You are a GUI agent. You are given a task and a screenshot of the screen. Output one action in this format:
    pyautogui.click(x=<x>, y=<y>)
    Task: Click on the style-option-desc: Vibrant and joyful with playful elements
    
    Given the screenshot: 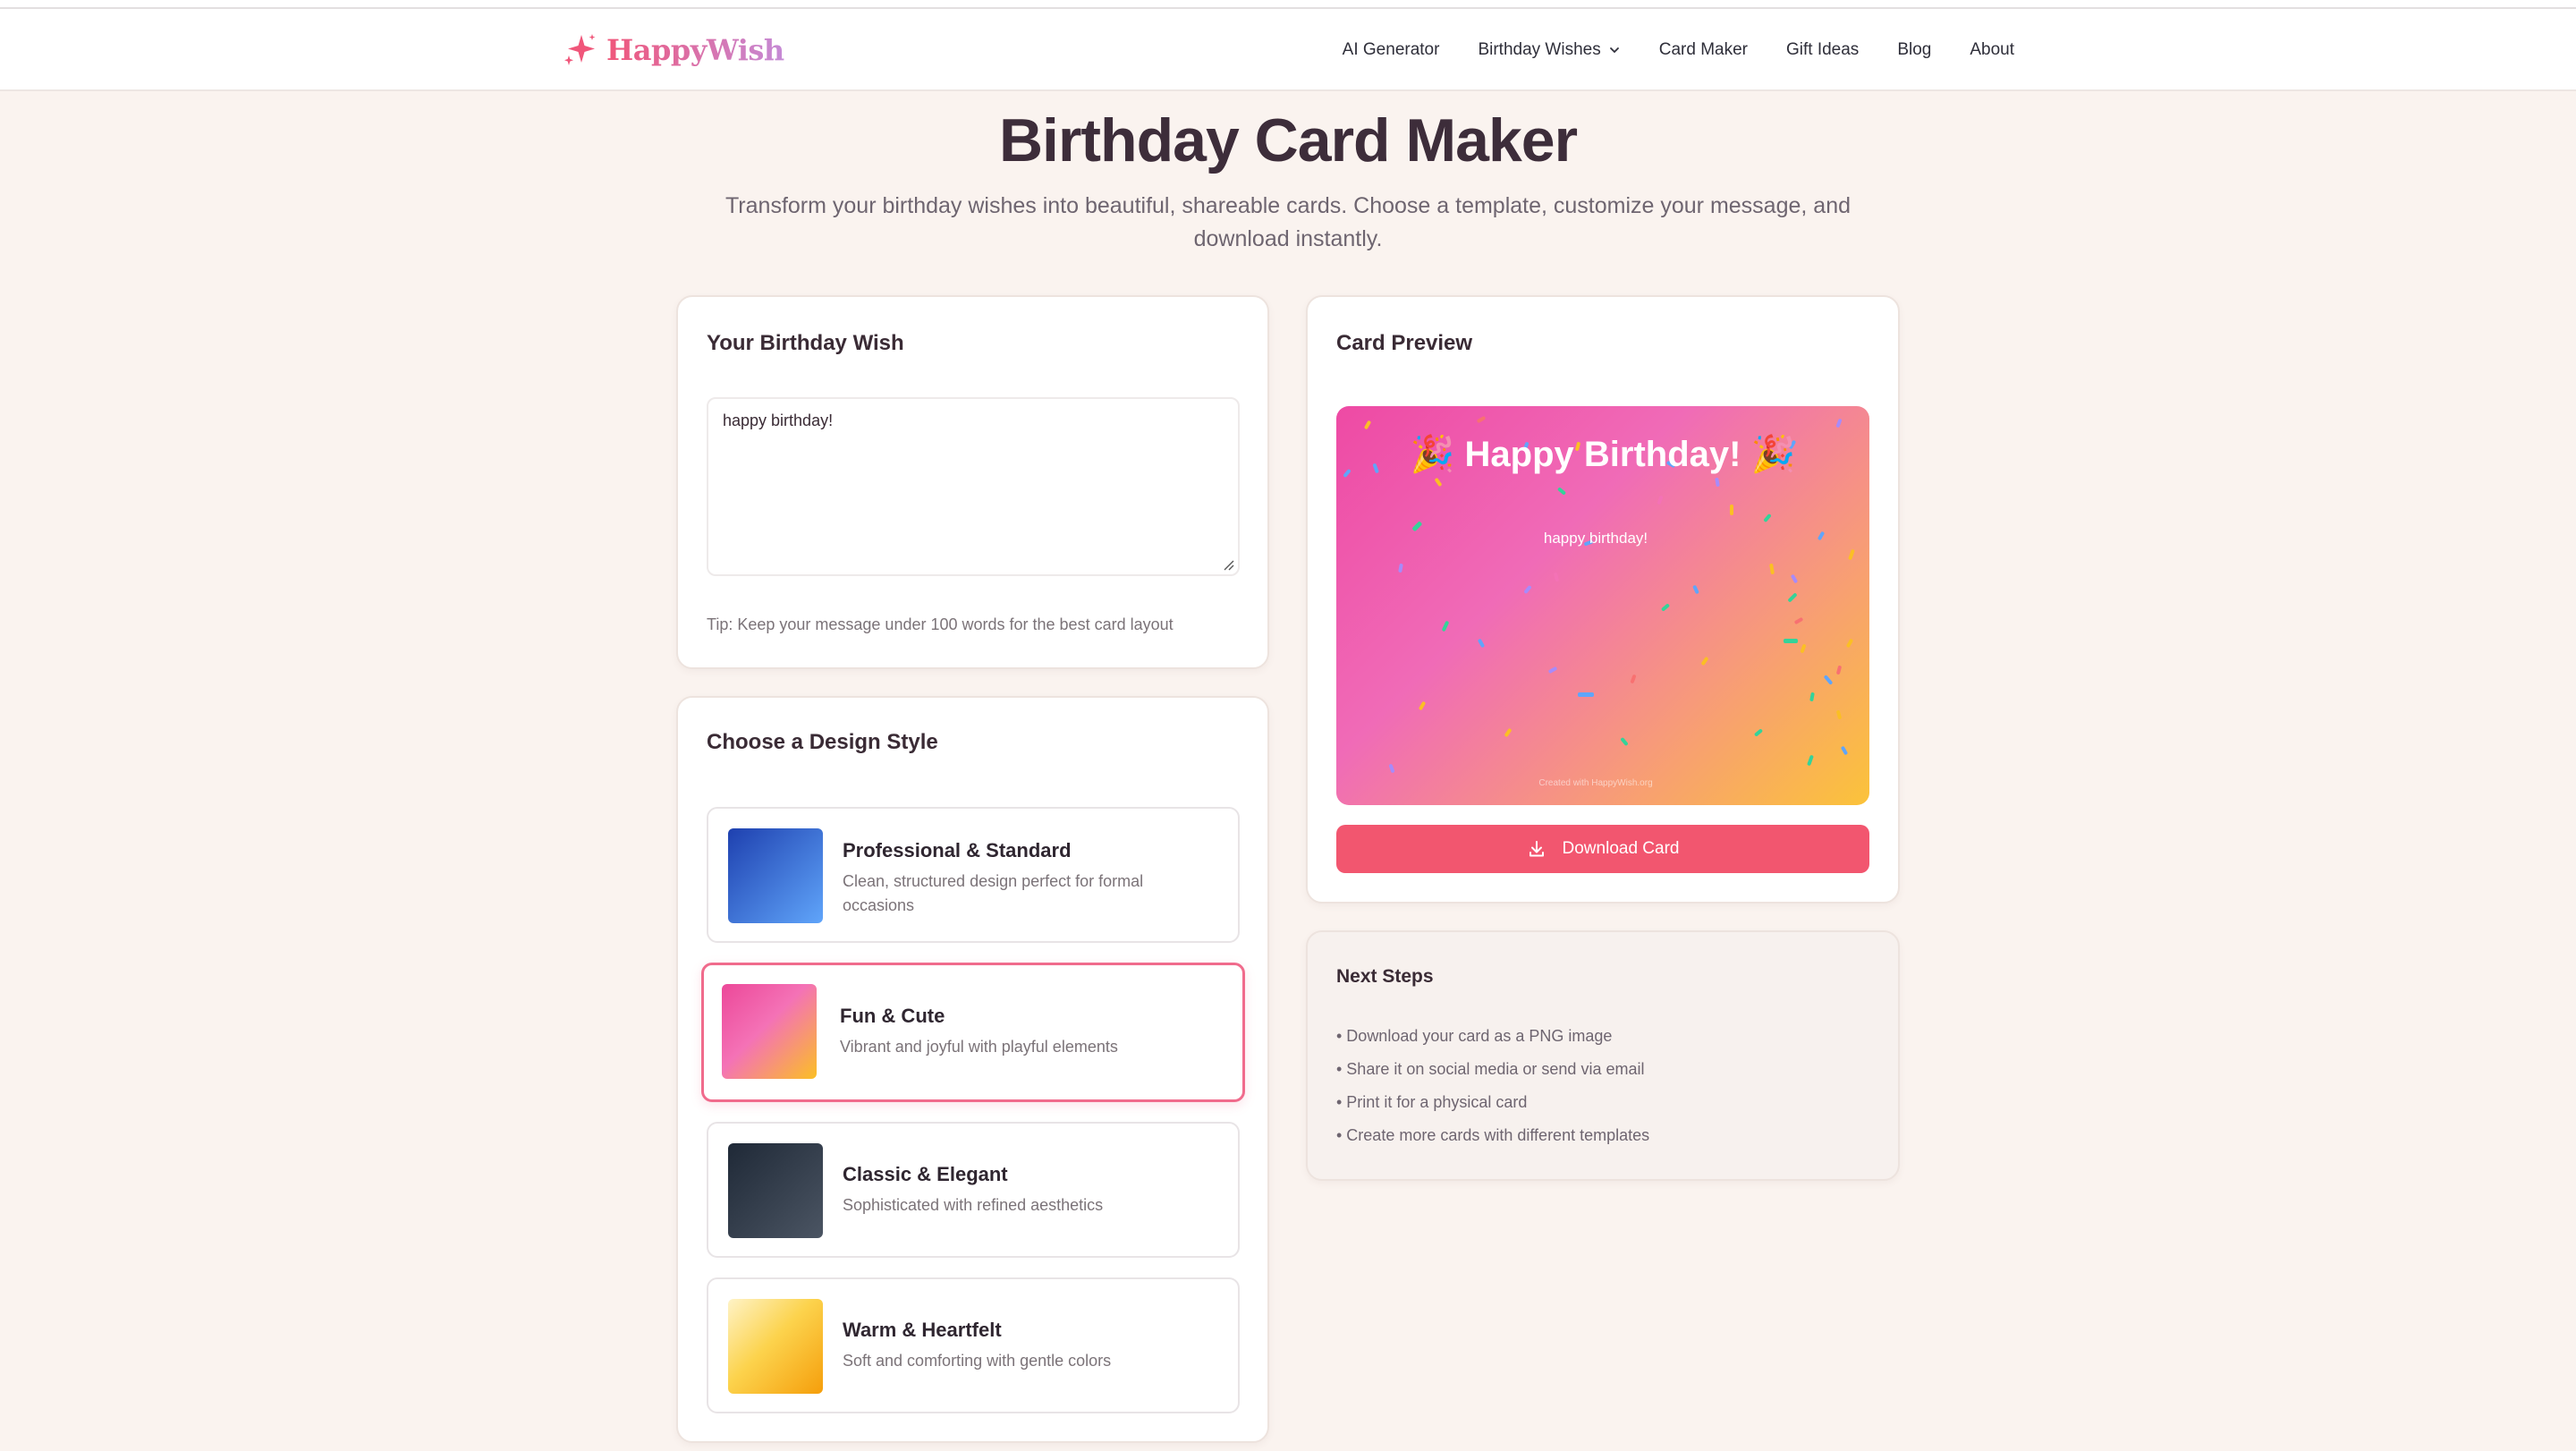 What is the action you would take?
    pyautogui.click(x=979, y=1047)
    